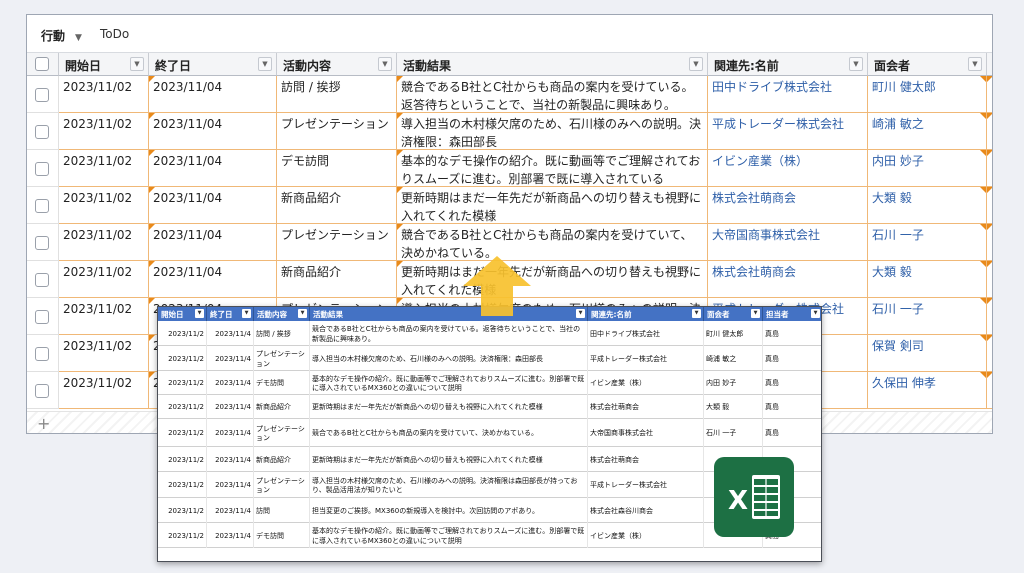  What do you see at coordinates (282, 510) in the screenshot?
I see `excel-cell-activity-type: 訪問` at bounding box center [282, 510].